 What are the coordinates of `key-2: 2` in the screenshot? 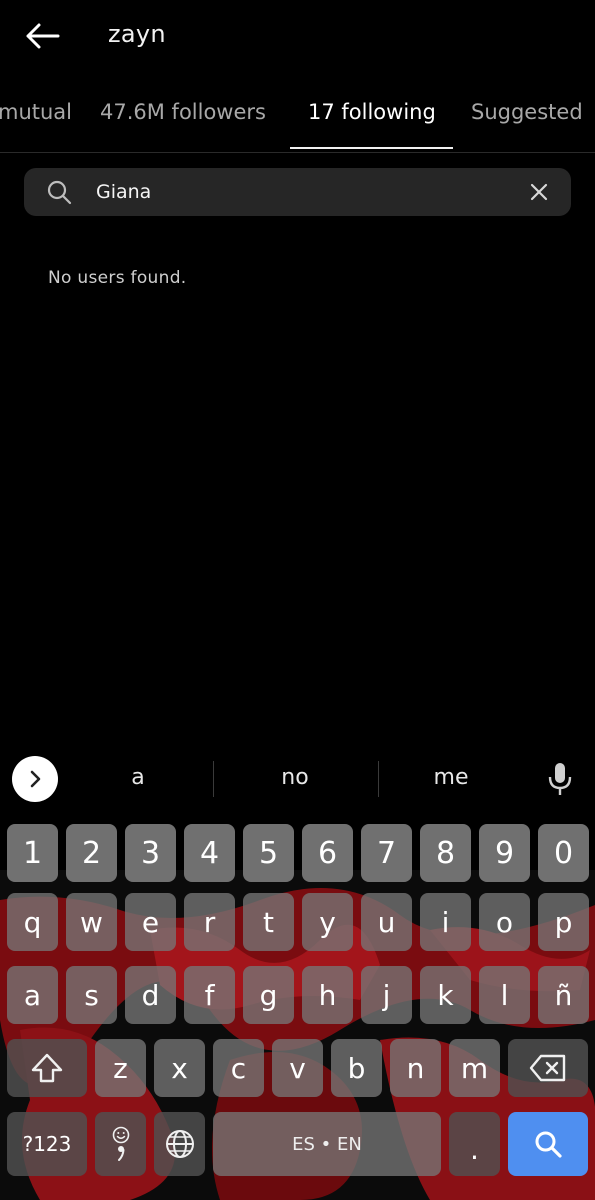 It's located at (91, 853).